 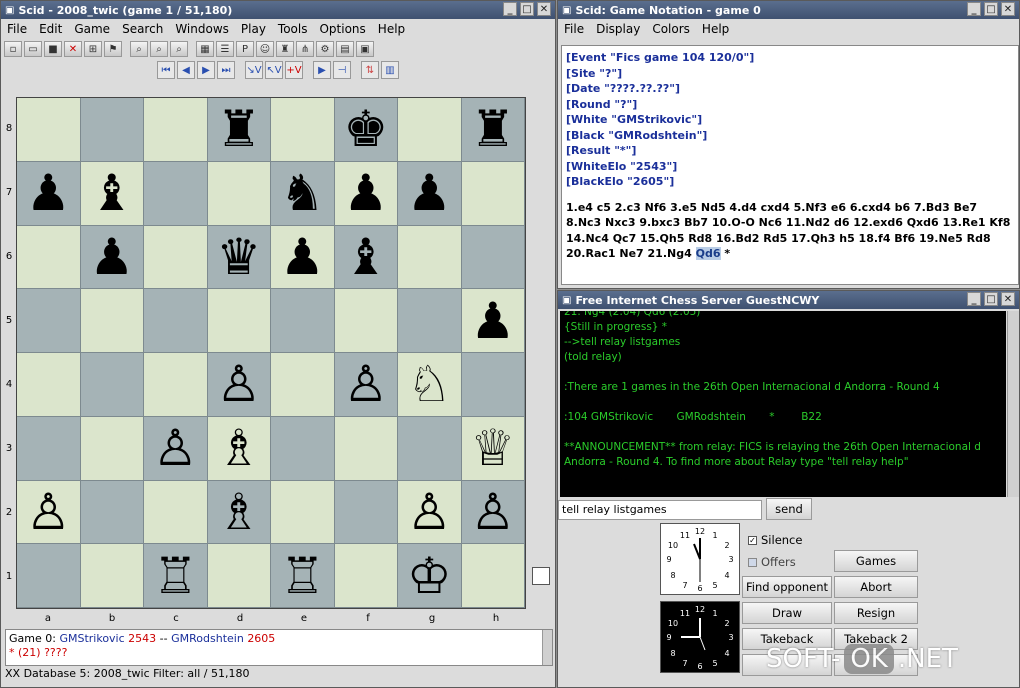 I want to click on menu-windows: Windows, so click(x=202, y=29).